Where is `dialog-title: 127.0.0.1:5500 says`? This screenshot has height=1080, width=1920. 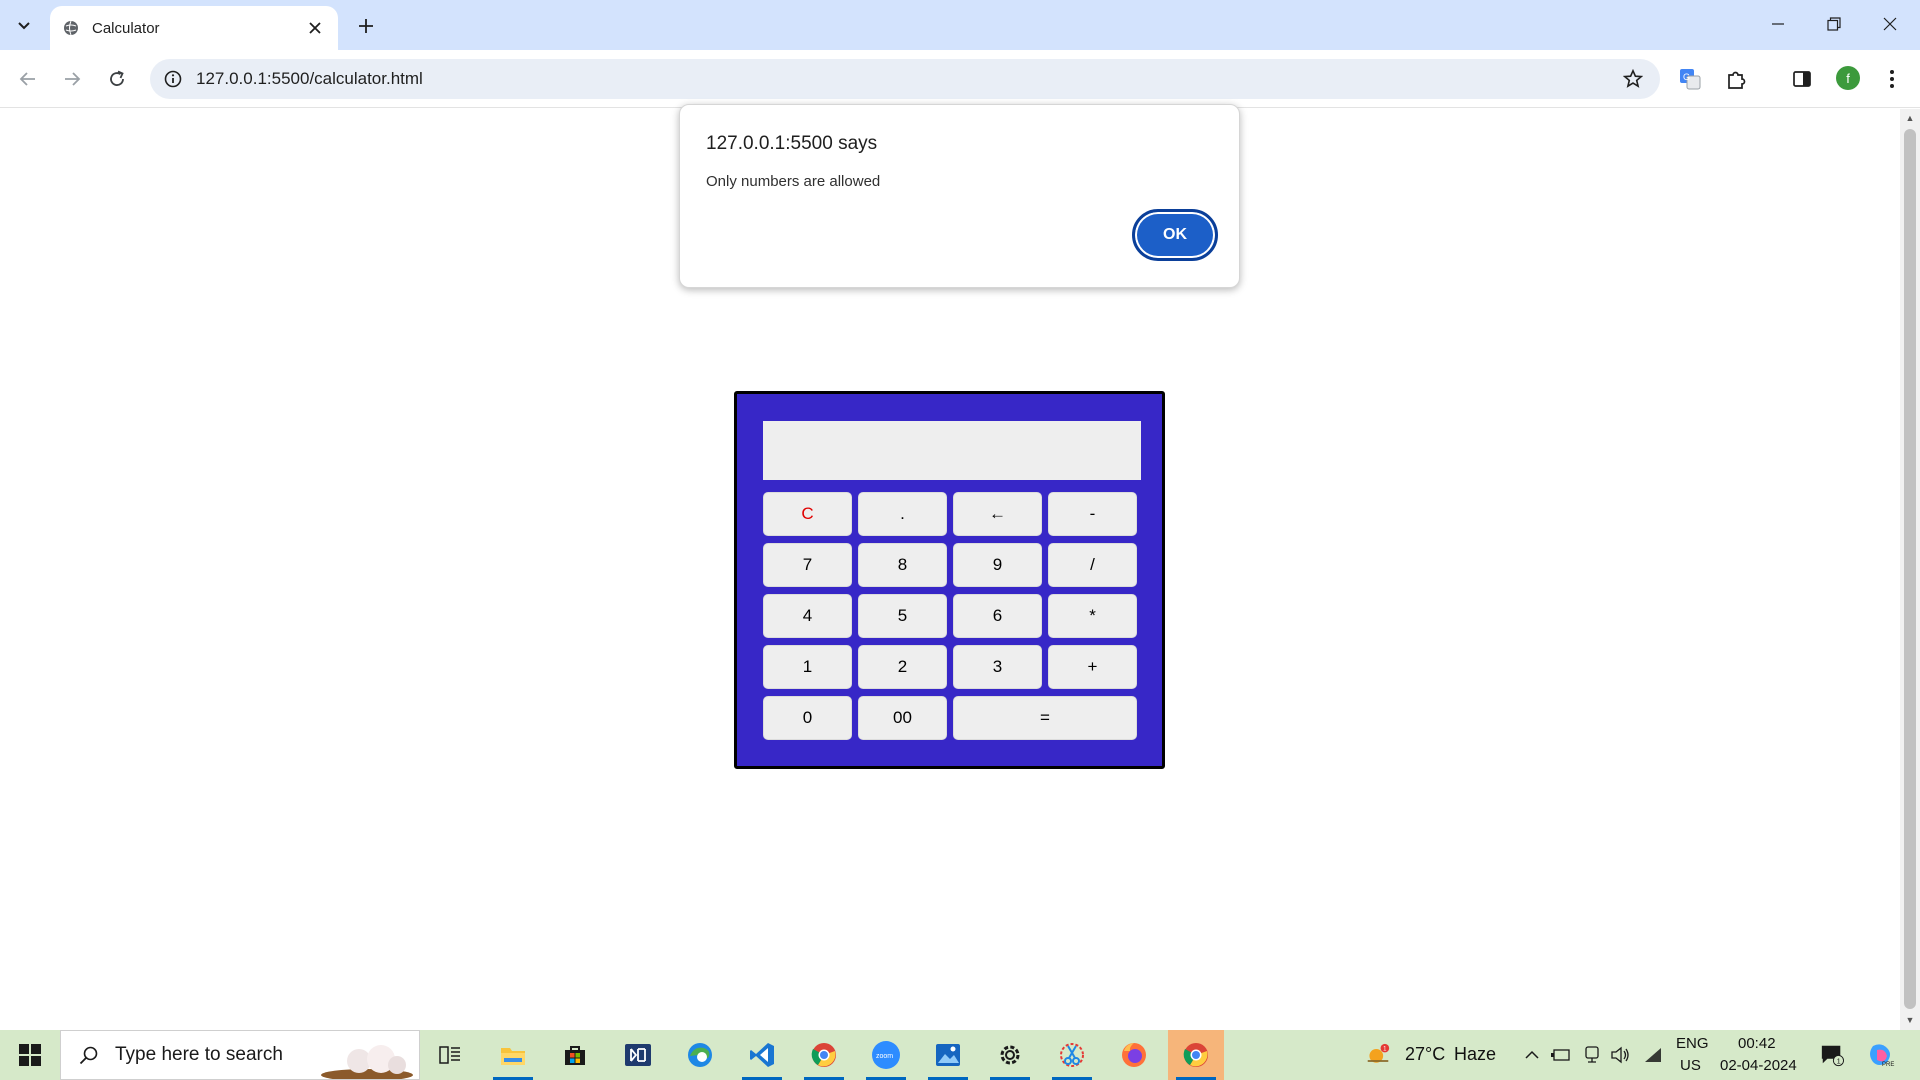
dialog-title: 127.0.0.1:5500 says is located at coordinates (792, 143).